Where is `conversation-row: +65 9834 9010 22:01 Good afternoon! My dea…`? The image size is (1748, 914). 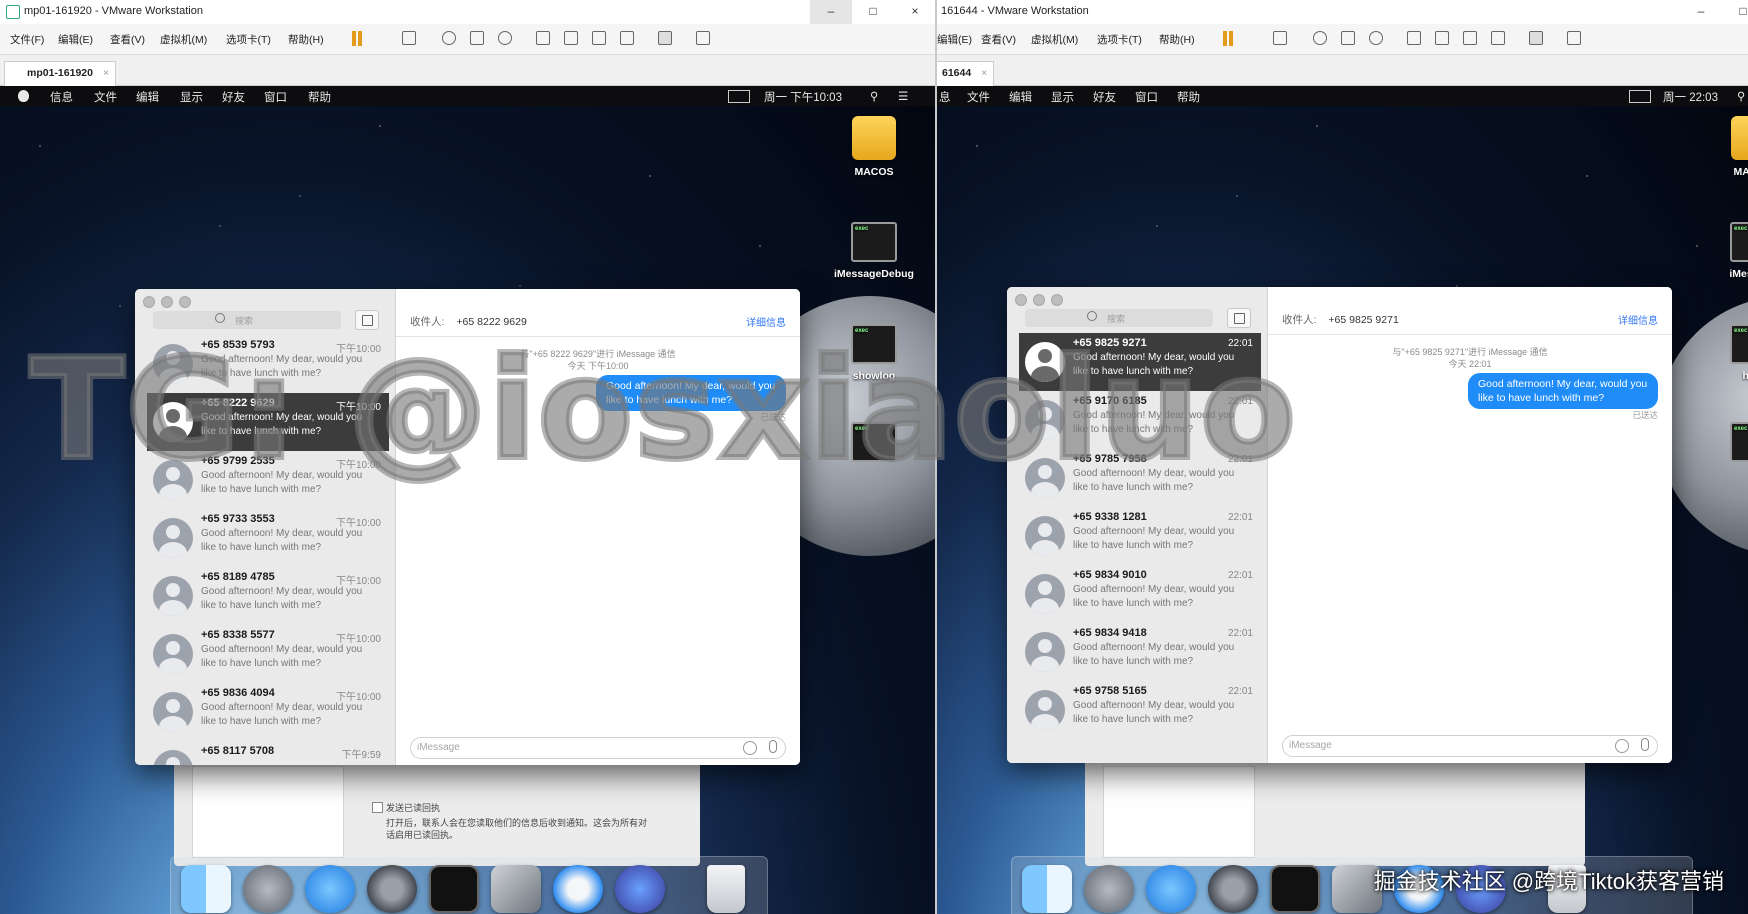 conversation-row: +65 9834 9010 22:01 Good afternoon! My dea… is located at coordinates (1140, 594).